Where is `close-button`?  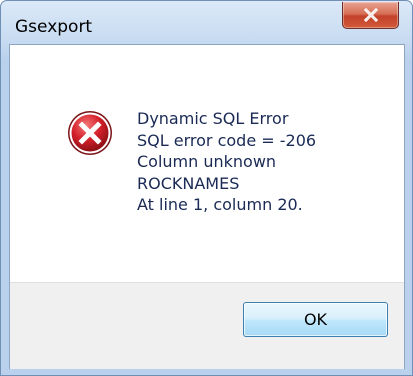 close-button is located at coordinates (370, 15).